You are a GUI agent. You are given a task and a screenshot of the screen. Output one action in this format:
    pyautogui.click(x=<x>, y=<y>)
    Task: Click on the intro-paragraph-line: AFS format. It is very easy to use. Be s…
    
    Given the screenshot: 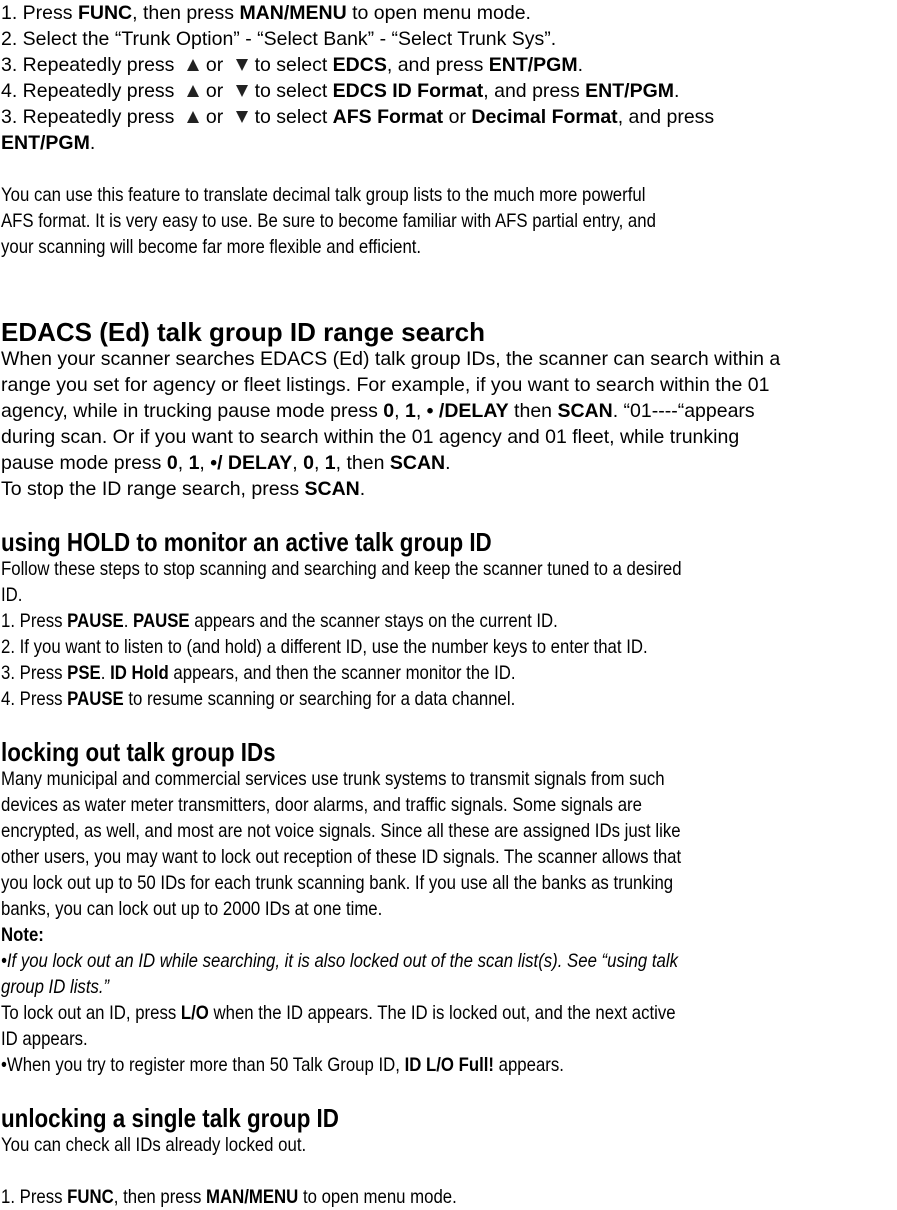 What is the action you would take?
    pyautogui.click(x=328, y=221)
    